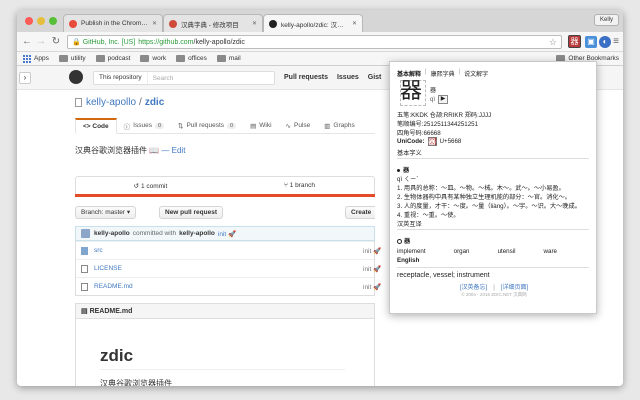 This screenshot has height=400, width=640. I want to click on extension-puzzle-icon: ▣, so click(591, 42).